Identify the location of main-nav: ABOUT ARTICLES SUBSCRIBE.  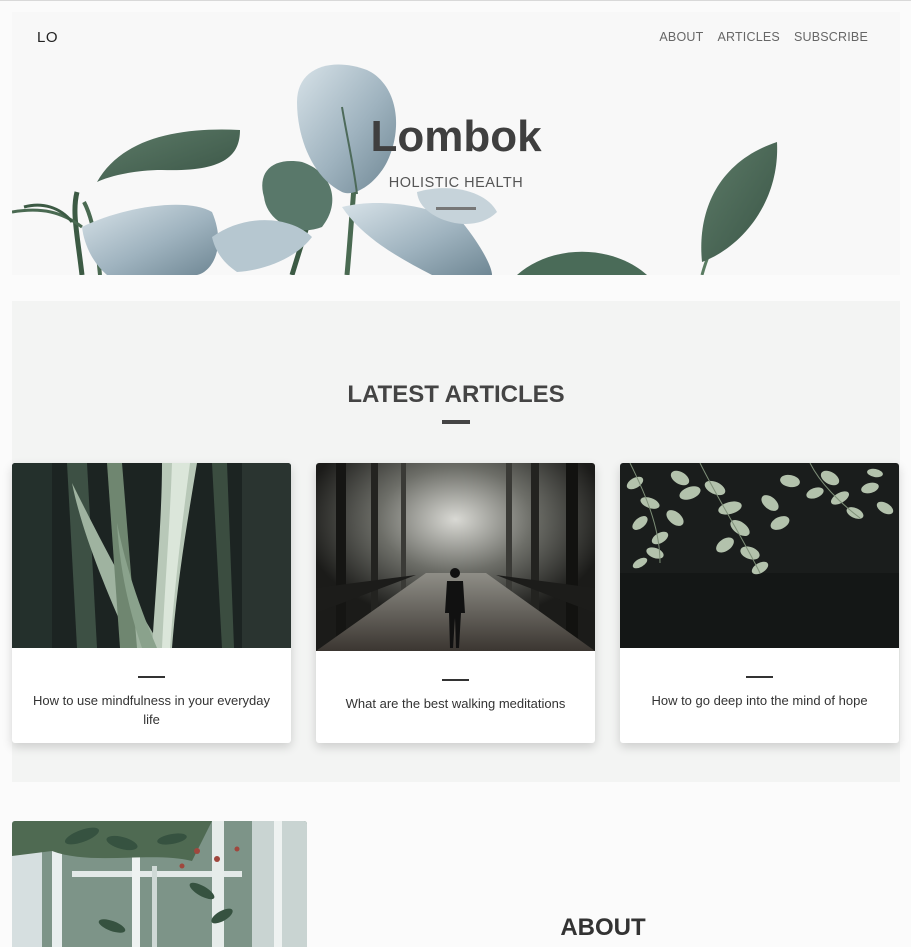
(763, 37).